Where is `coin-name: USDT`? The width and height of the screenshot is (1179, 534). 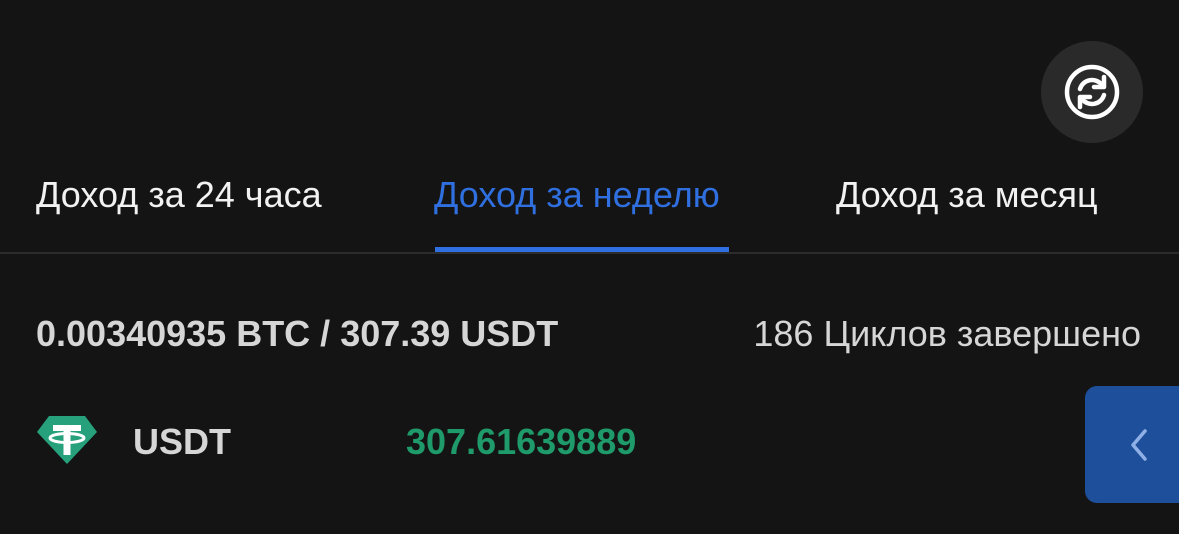 coin-name: USDT is located at coordinates (182, 441).